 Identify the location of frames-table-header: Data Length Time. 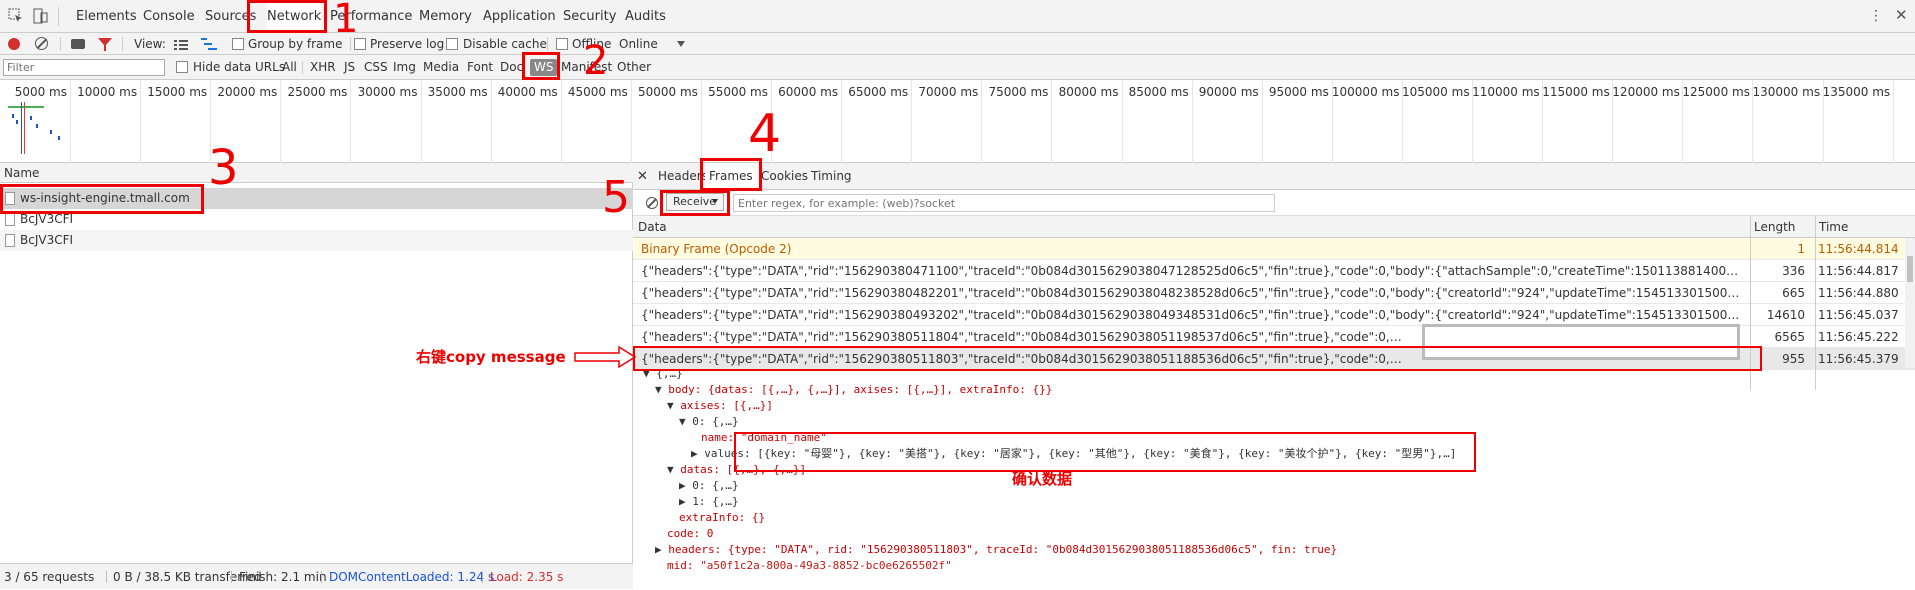
(1274, 227).